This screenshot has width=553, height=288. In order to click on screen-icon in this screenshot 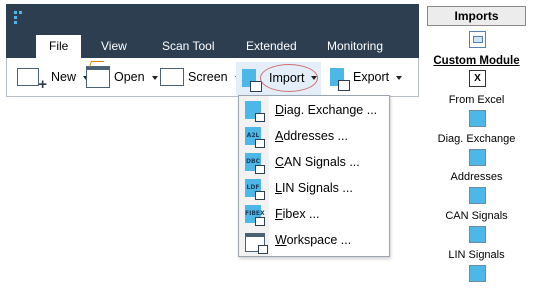, I will do `click(172, 77)`.